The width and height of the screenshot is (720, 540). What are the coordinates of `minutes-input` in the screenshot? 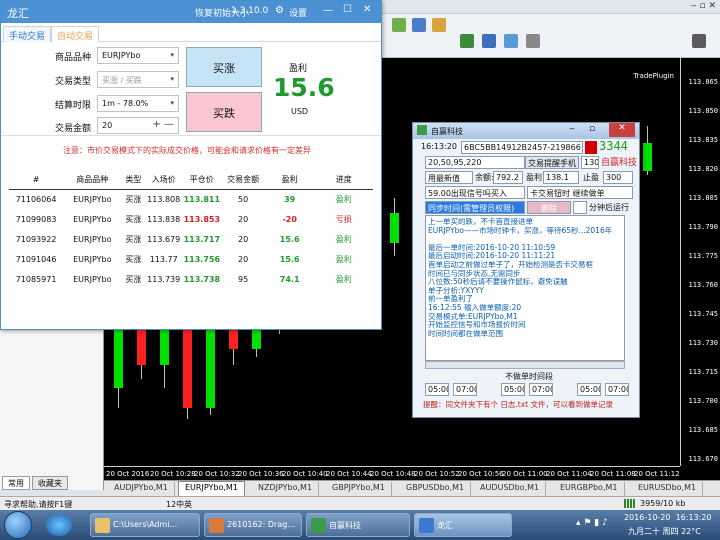 It's located at (580, 207).